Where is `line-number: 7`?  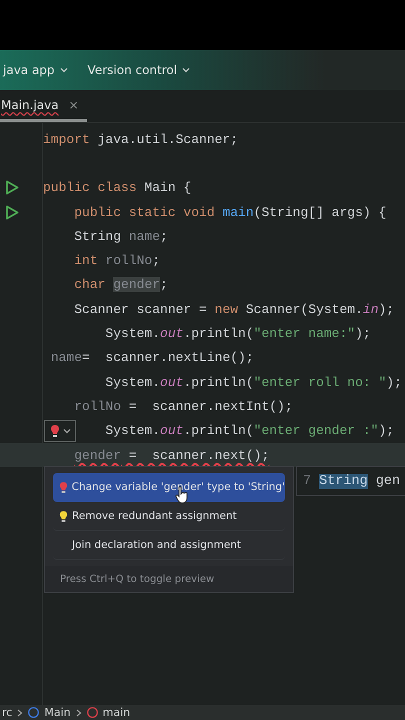
line-number: 7 is located at coordinates (307, 481).